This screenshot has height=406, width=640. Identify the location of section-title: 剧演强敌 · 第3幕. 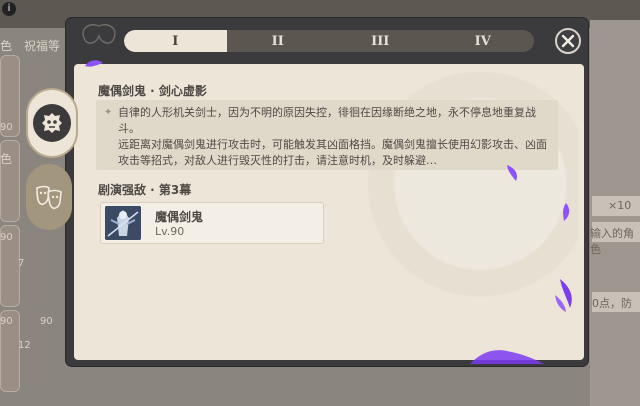
(145, 190).